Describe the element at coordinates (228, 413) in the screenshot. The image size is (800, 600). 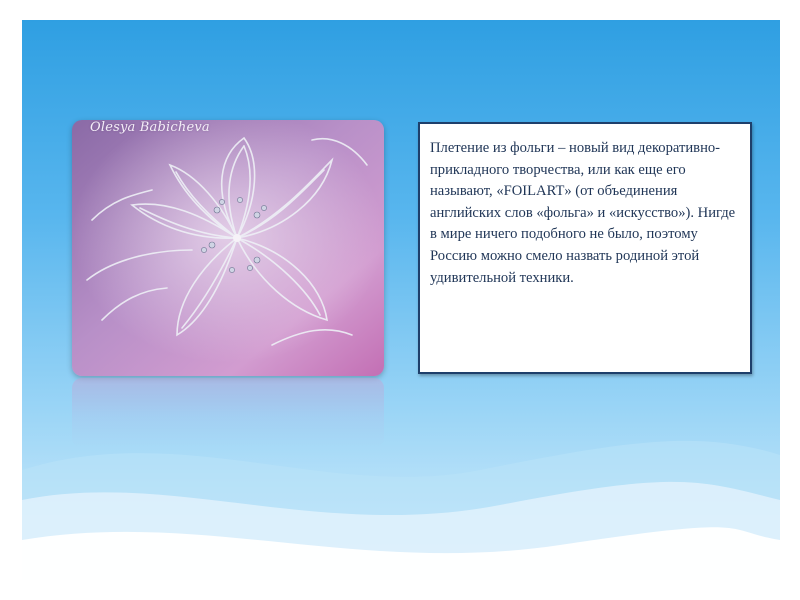
I see `photo-reflection` at that location.